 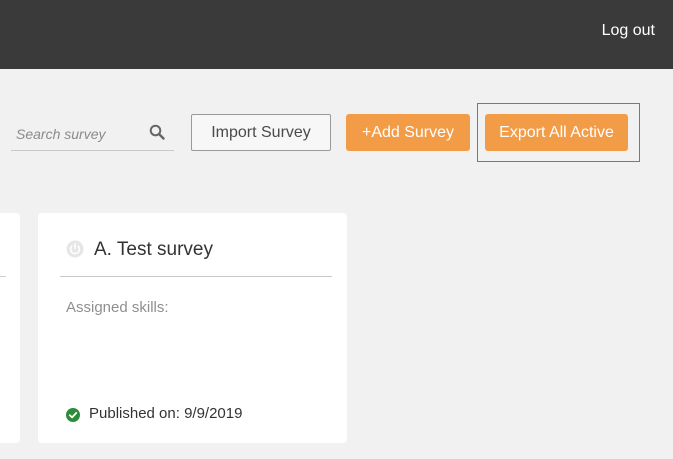 What do you see at coordinates (166, 413) in the screenshot?
I see `published-date: Published on: 9/9/2019` at bounding box center [166, 413].